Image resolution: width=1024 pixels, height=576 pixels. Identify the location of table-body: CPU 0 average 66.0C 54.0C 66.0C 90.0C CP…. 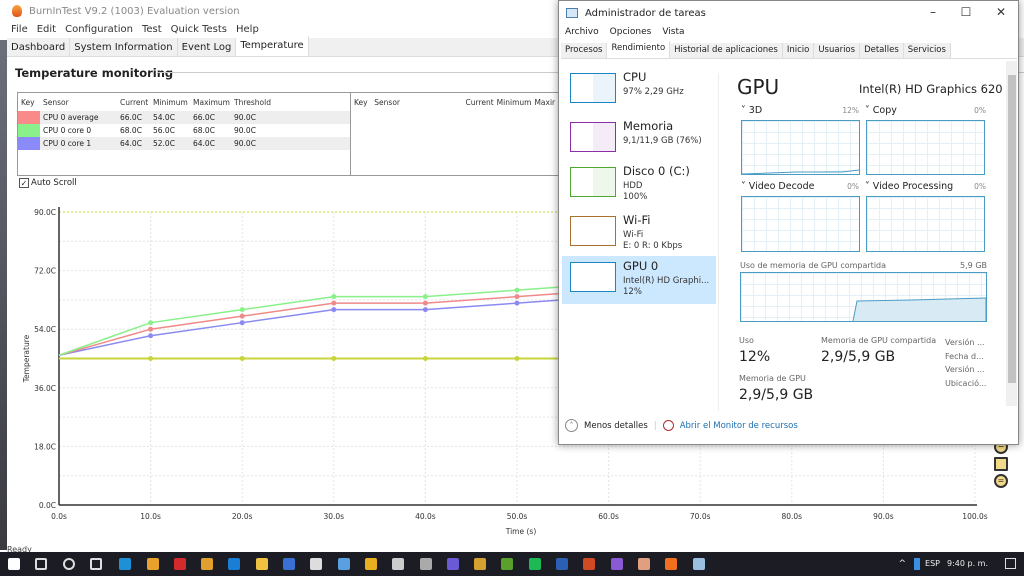
(184, 130).